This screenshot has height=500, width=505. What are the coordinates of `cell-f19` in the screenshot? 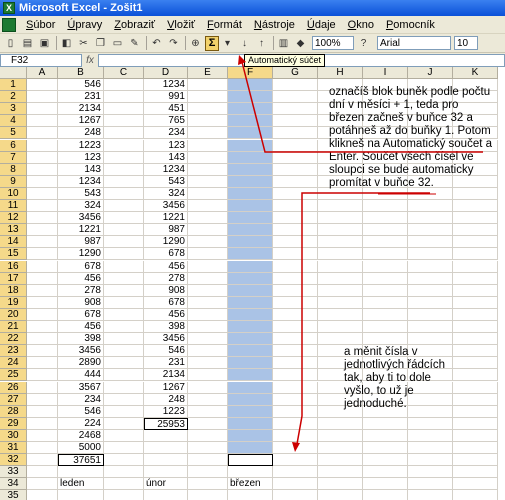 It's located at (250, 302).